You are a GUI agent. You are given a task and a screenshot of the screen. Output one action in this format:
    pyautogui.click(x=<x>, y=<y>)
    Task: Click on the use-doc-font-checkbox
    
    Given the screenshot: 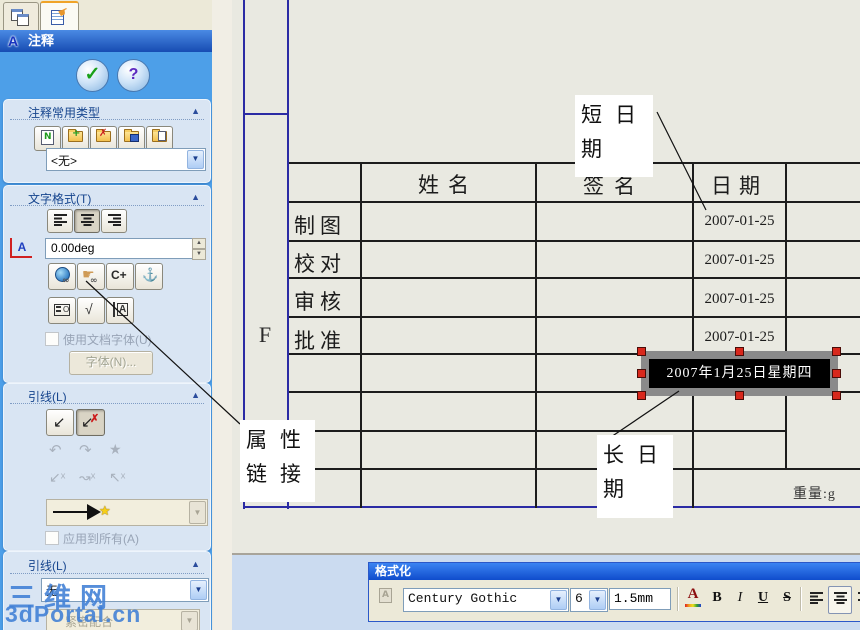 What is the action you would take?
    pyautogui.click(x=52, y=339)
    